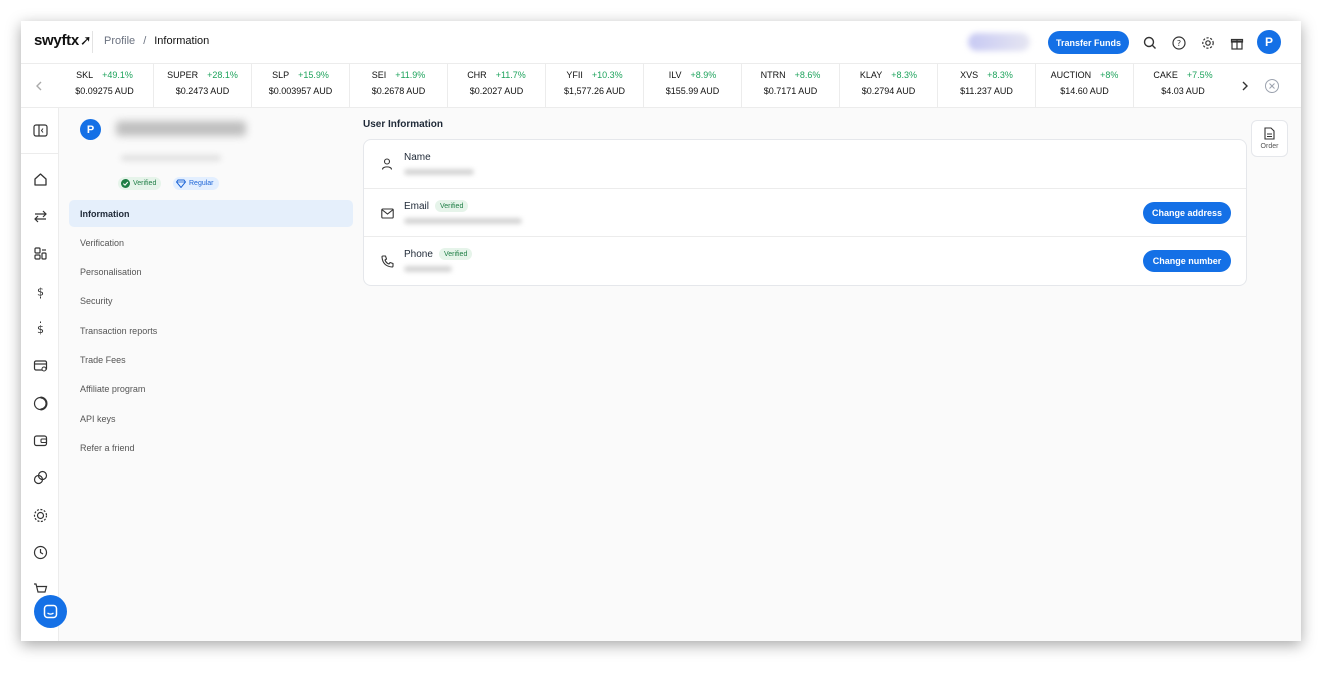  I want to click on menu-item-security: Security, so click(211, 301).